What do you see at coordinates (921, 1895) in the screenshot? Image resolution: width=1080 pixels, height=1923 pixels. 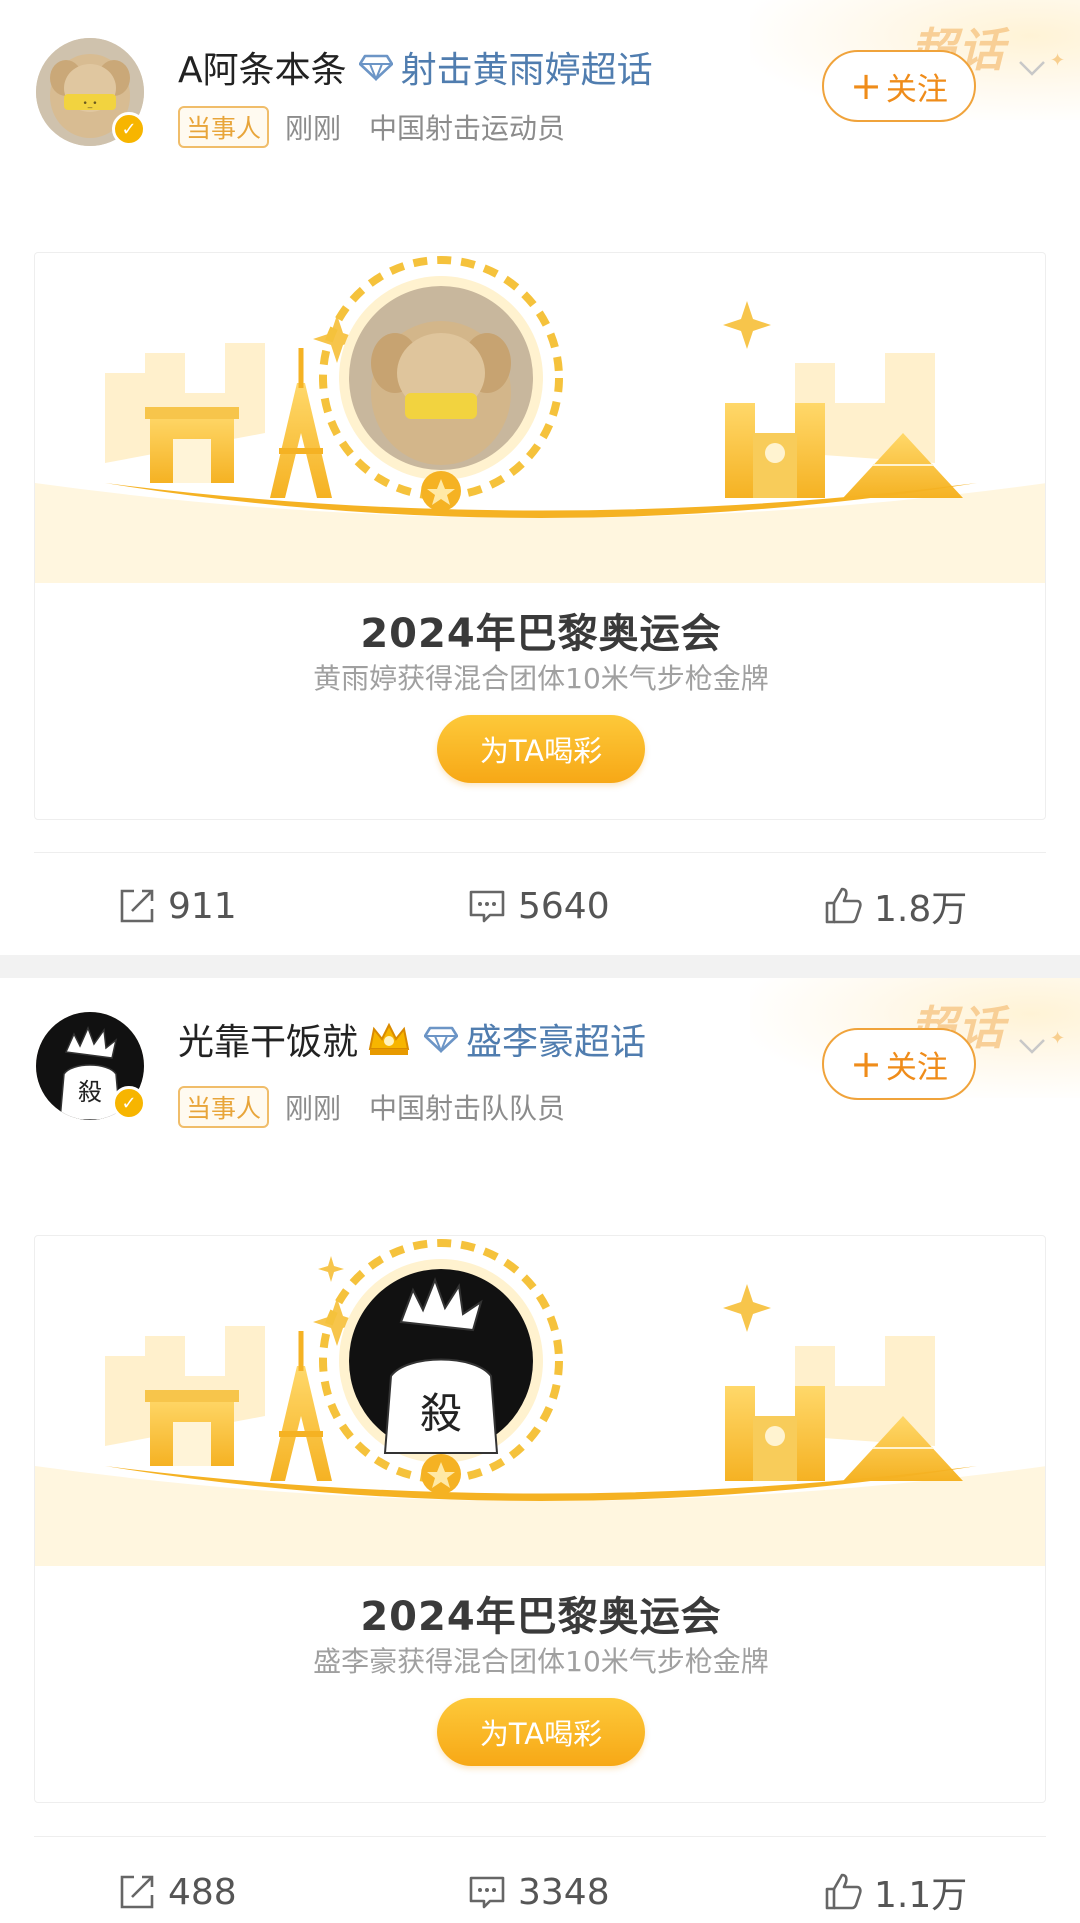 I see `like-count: 1.1万` at bounding box center [921, 1895].